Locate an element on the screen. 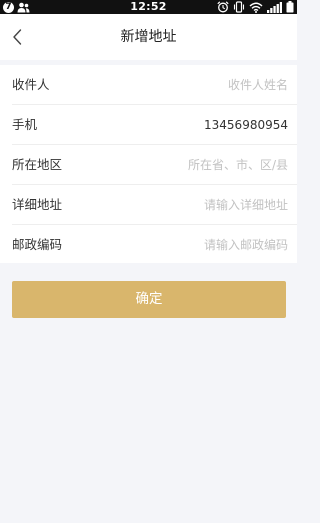  phone-input is located at coordinates (203, 125).